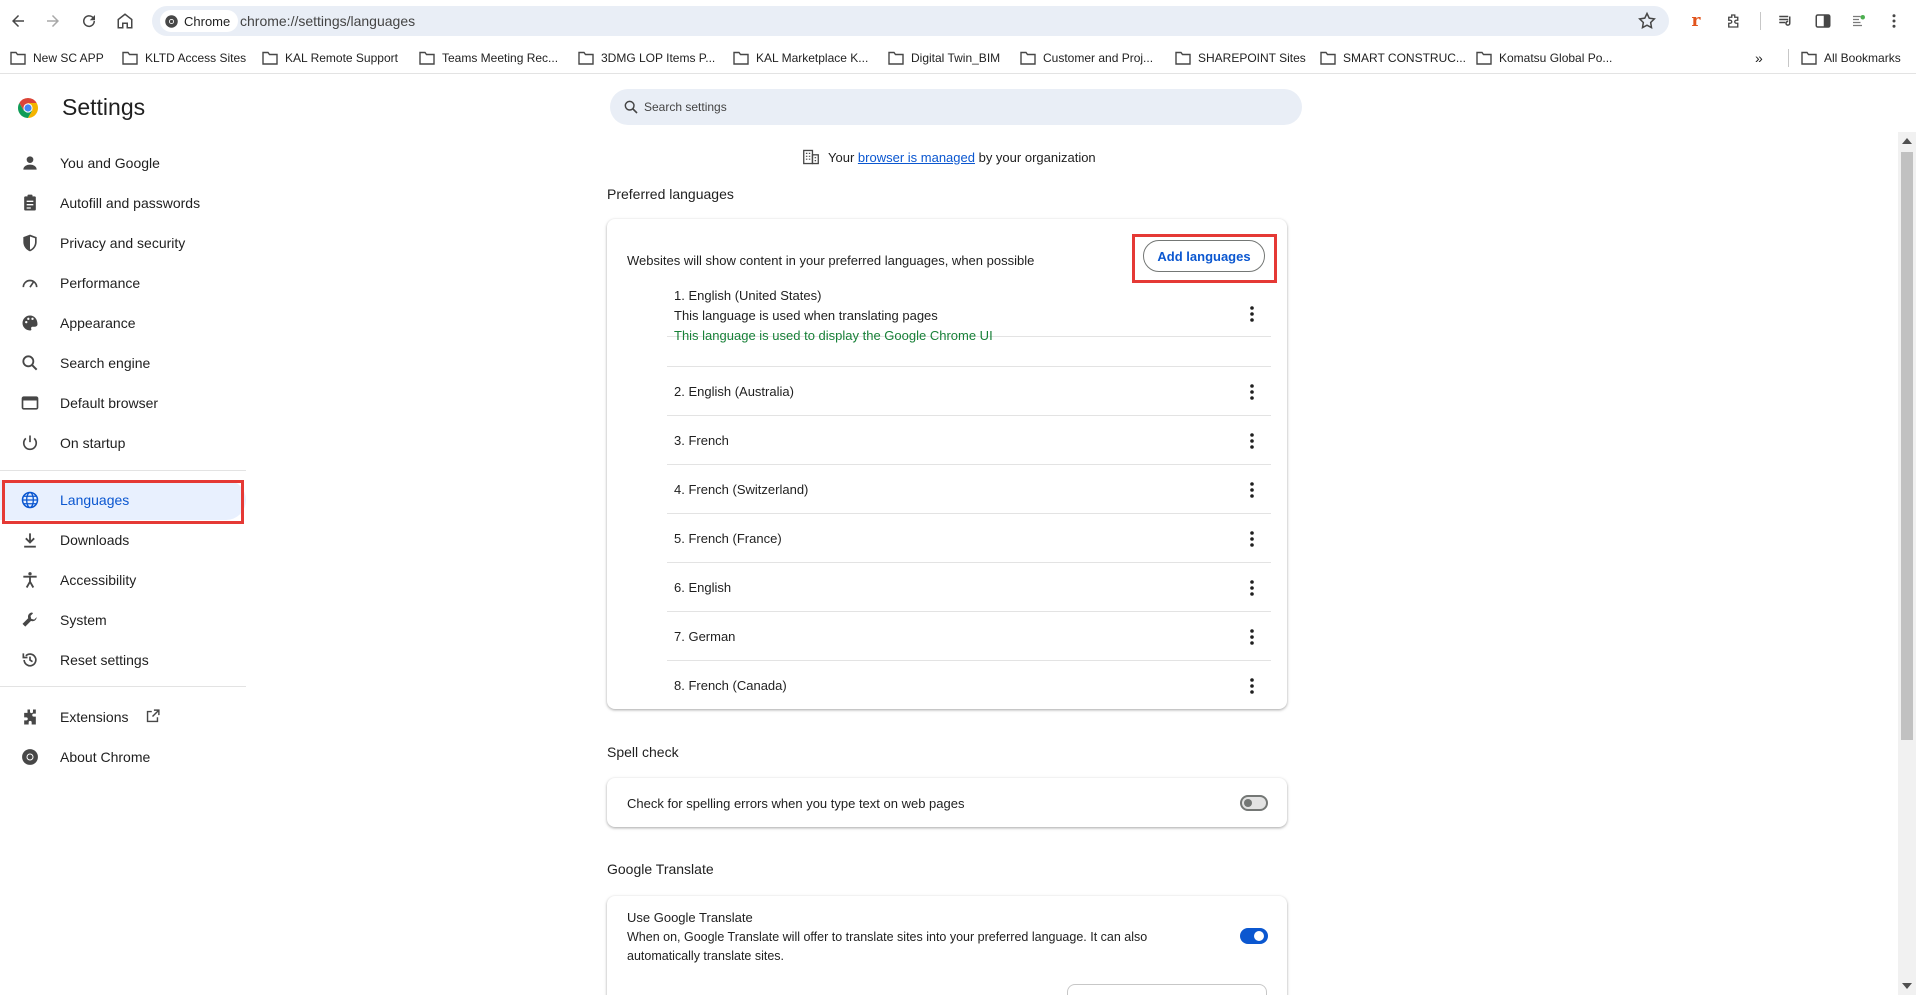 Image resolution: width=1916 pixels, height=995 pixels. What do you see at coordinates (690, 917) in the screenshot?
I see `google-translate-label: Use Google Translate` at bounding box center [690, 917].